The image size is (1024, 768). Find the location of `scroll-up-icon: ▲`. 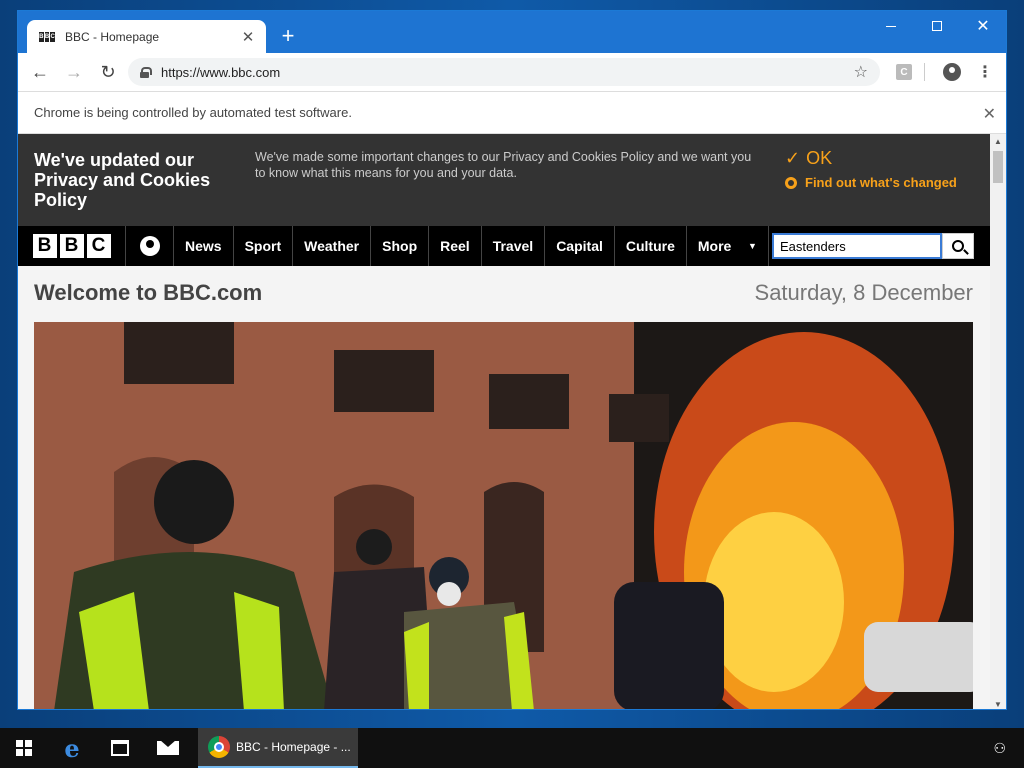

scroll-up-icon: ▲ is located at coordinates (998, 141).